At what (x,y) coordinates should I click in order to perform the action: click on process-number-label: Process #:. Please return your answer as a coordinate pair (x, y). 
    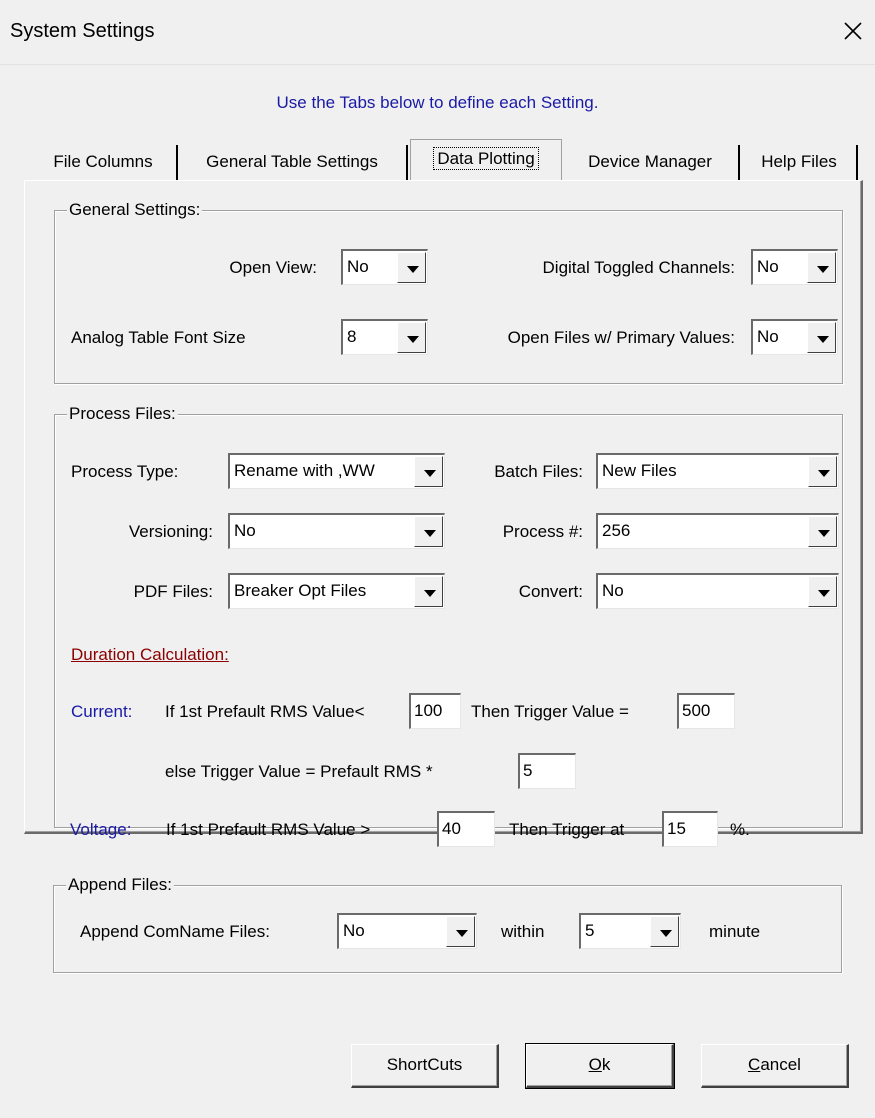
    Looking at the image, I should click on (542, 531).